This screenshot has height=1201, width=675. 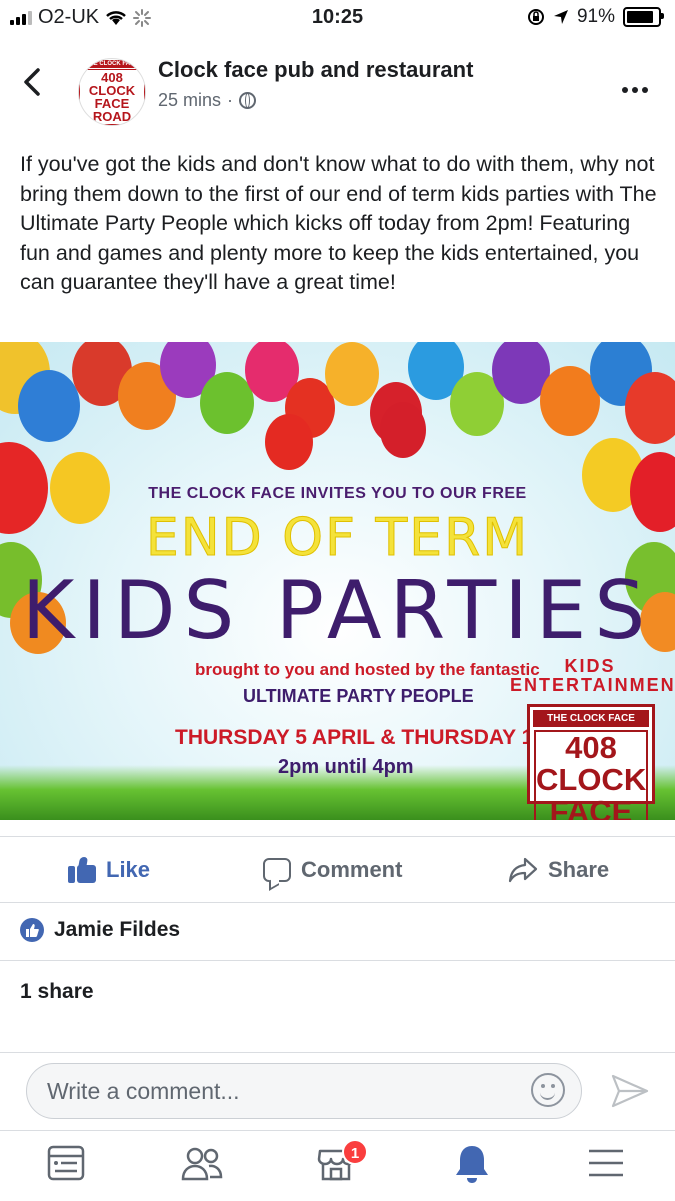 I want to click on share-label: Share, so click(x=579, y=869).